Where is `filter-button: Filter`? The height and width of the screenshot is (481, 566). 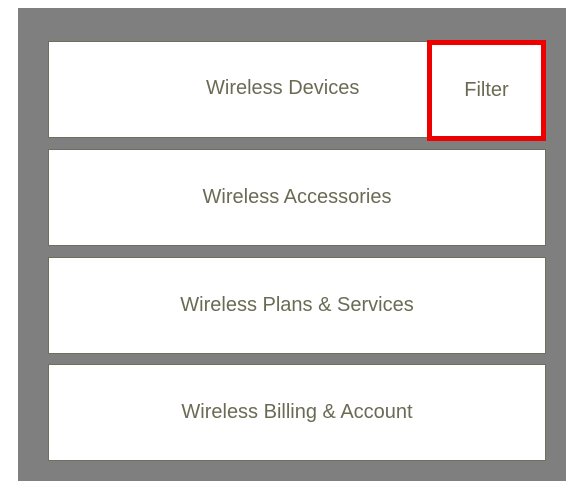 filter-button: Filter is located at coordinates (486, 90).